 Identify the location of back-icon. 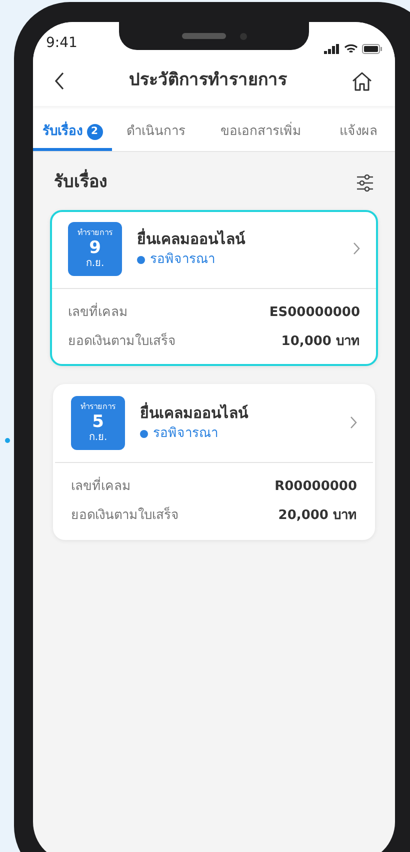
(60, 81).